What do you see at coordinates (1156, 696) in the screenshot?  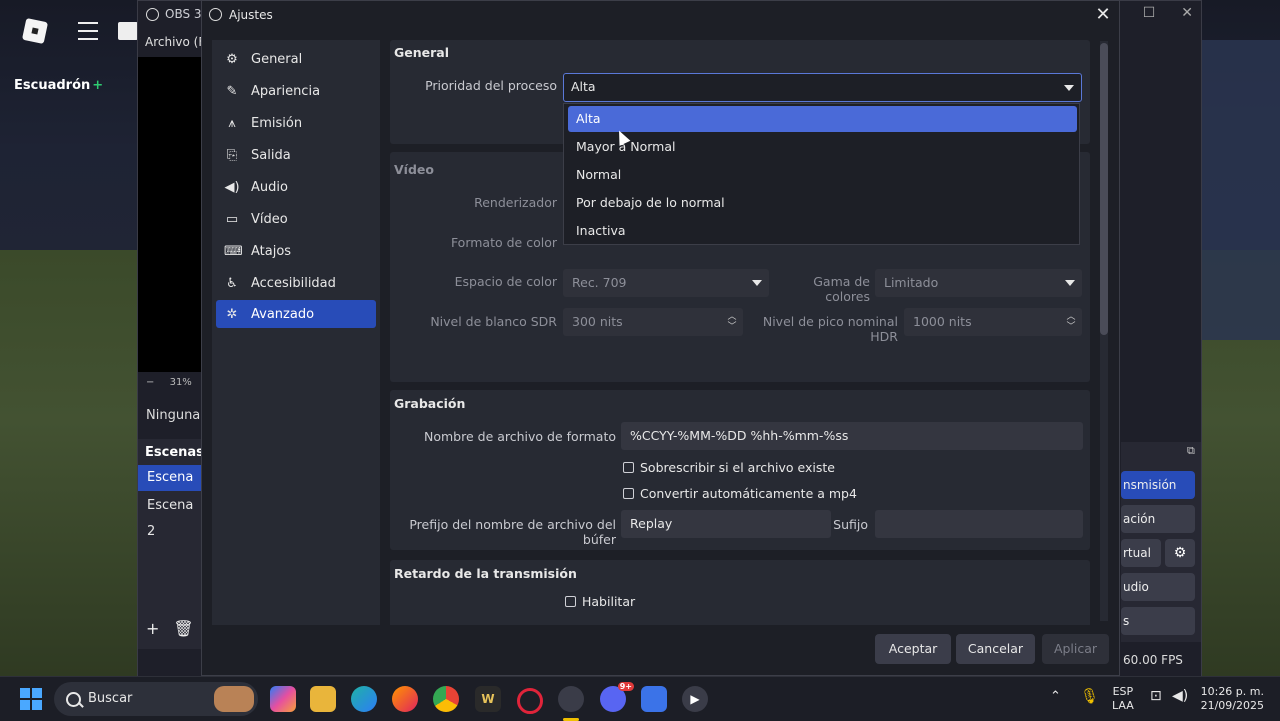 I see `network-icon: ⊡` at bounding box center [1156, 696].